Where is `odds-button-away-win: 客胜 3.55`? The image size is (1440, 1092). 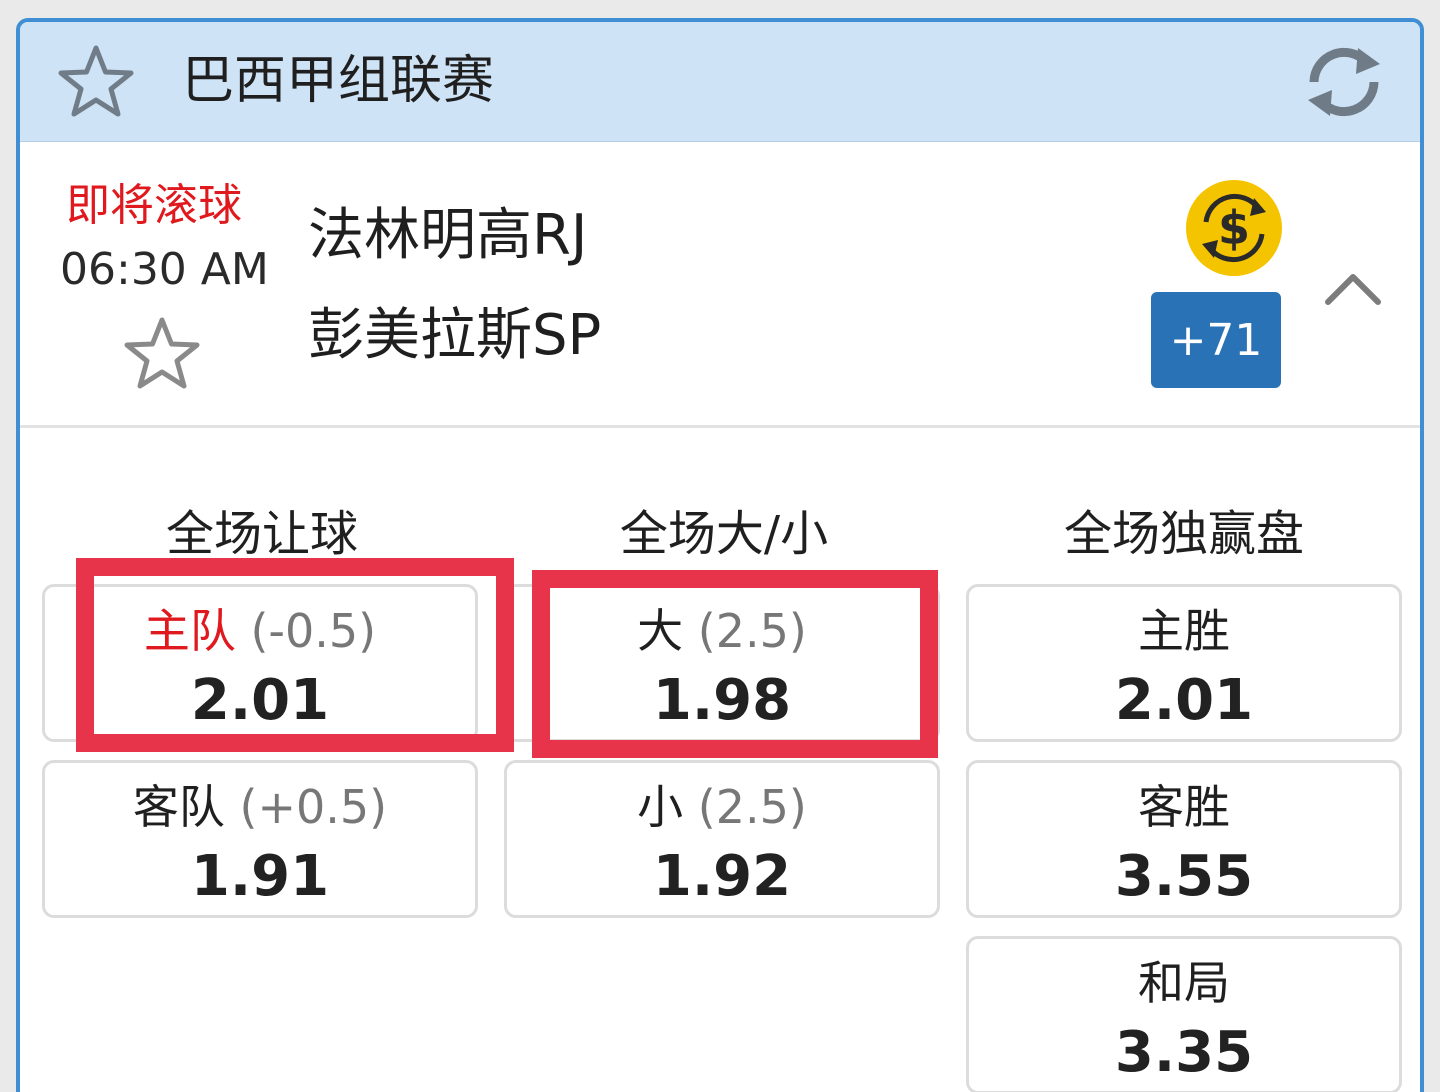 odds-button-away-win: 客胜 3.55 is located at coordinates (1184, 839).